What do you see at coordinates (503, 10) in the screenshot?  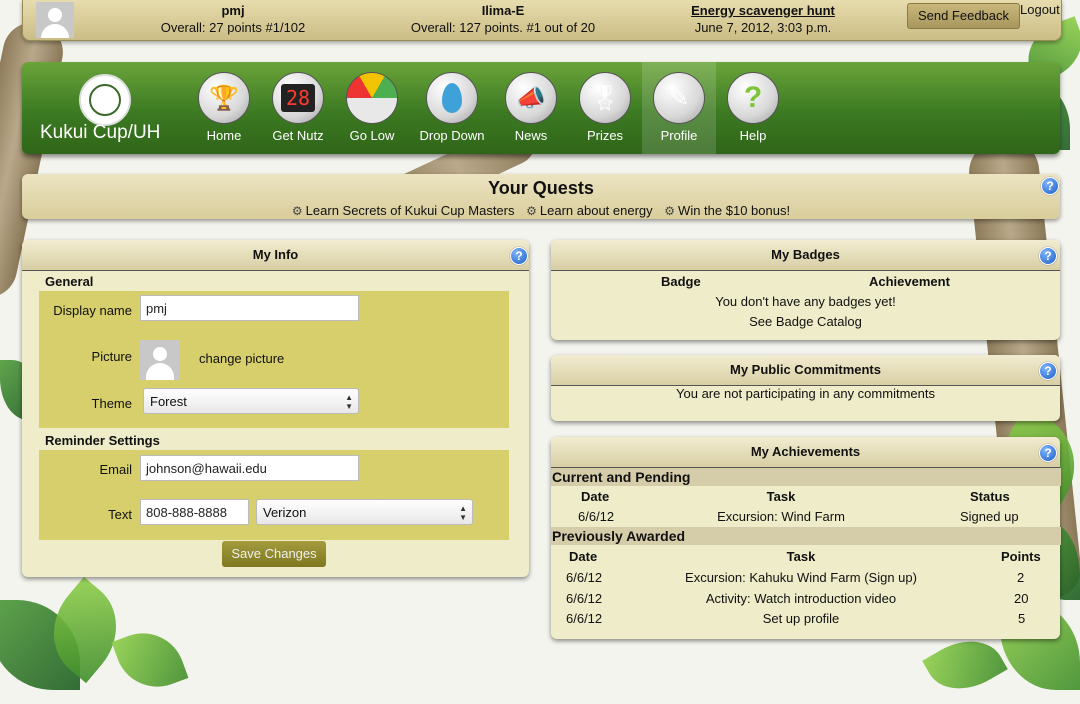 I see `team-name: Ilima-E` at bounding box center [503, 10].